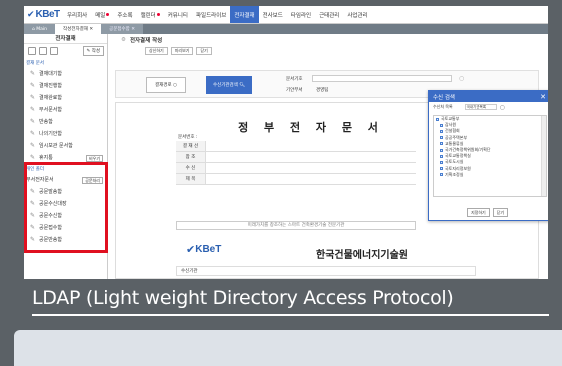 Image resolution: width=562 pixels, height=366 pixels. I want to click on empty-button: 비우기, so click(94, 158).